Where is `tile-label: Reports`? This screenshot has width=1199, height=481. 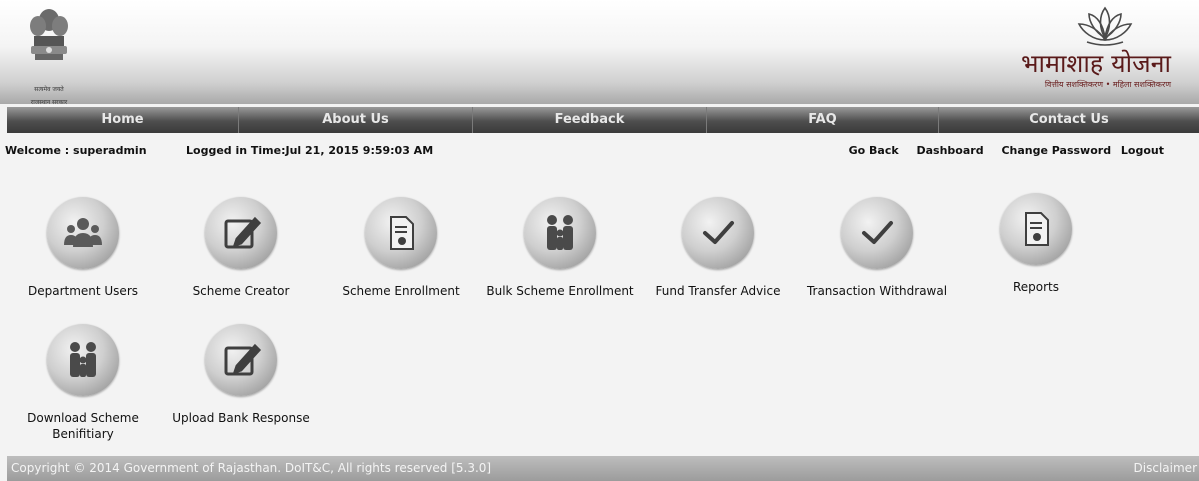 tile-label: Reports is located at coordinates (1036, 287).